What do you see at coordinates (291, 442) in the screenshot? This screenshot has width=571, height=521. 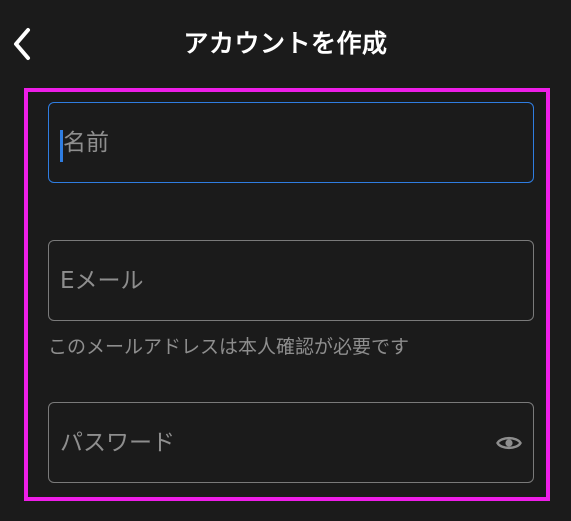 I see `password-field: パスワード` at bounding box center [291, 442].